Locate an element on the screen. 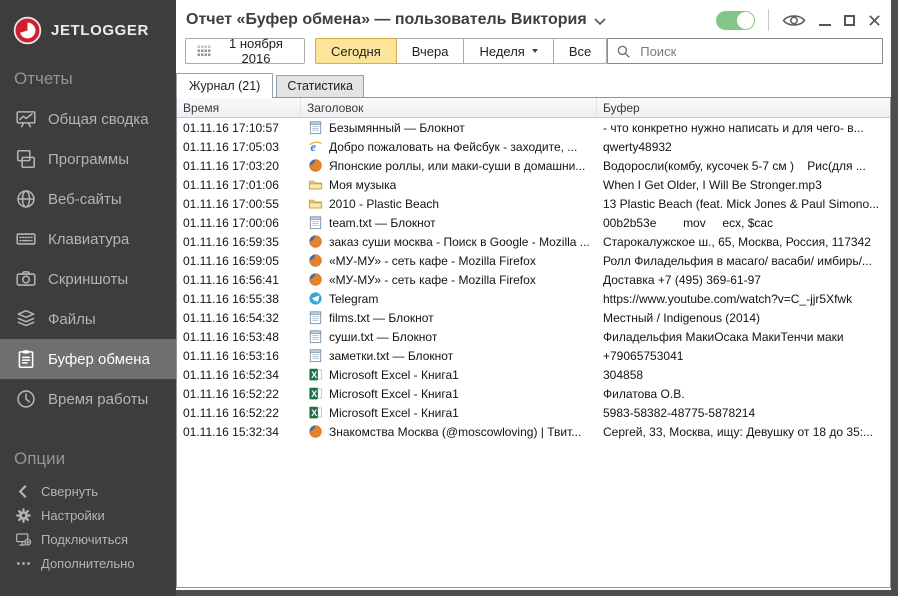  sidebar-item-more: Дополнительно is located at coordinates (88, 563).